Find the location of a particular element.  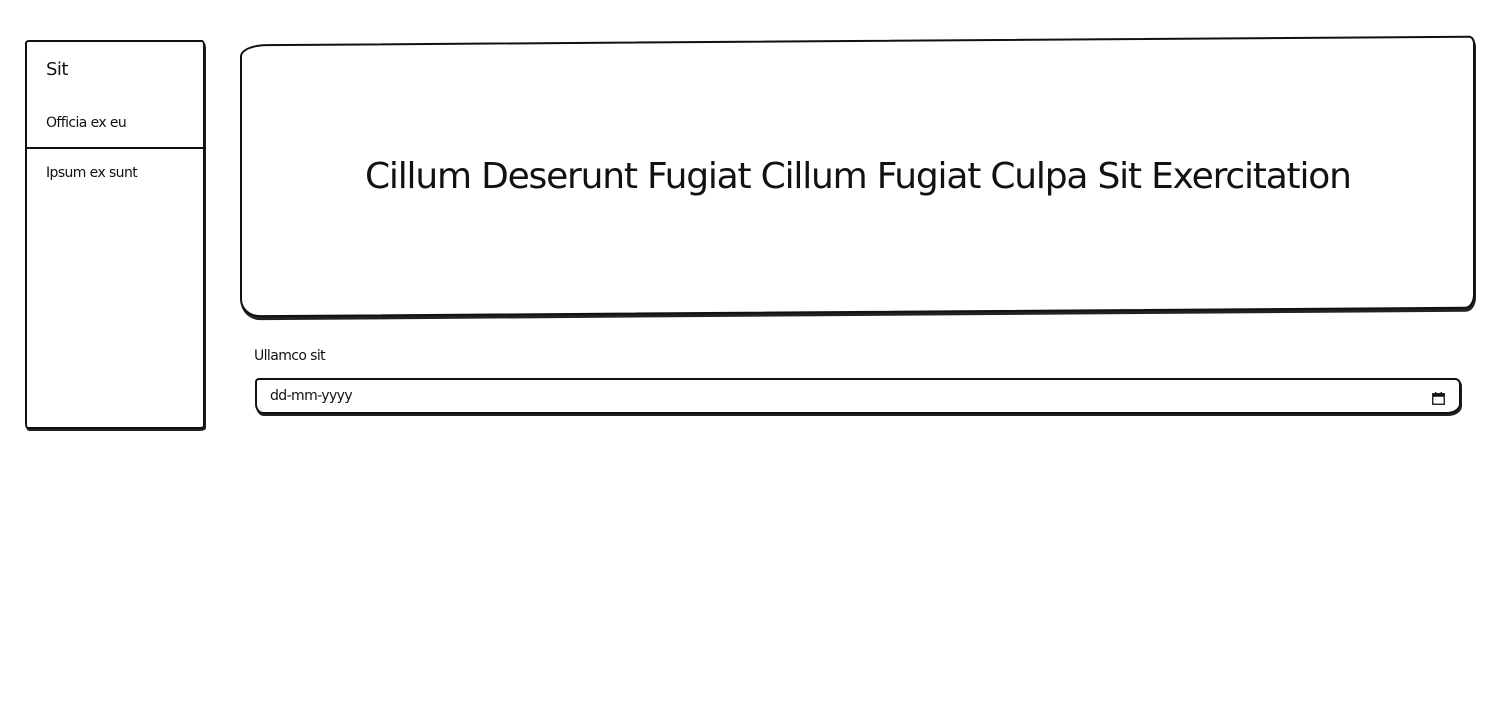

sidebar: Sit Officia ex eu Ipsum ex sunt is located at coordinates (115, 234).